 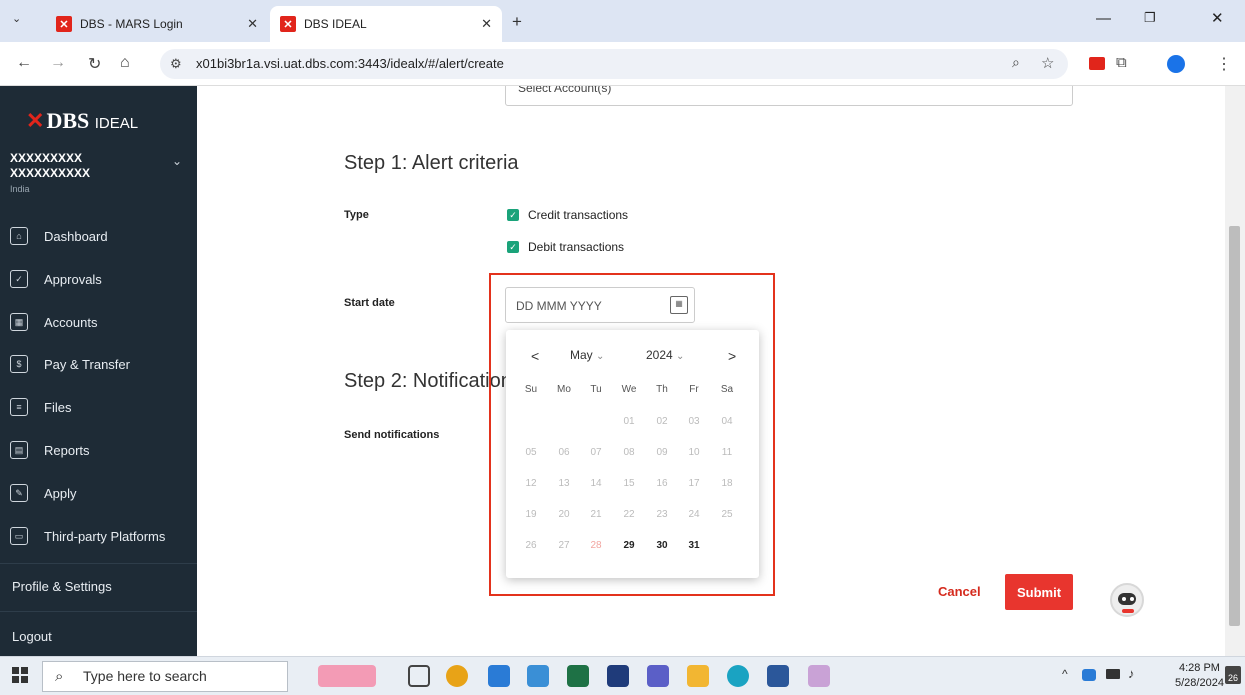 What do you see at coordinates (145, 676) in the screenshot?
I see `search-placeholder: Type here to search` at bounding box center [145, 676].